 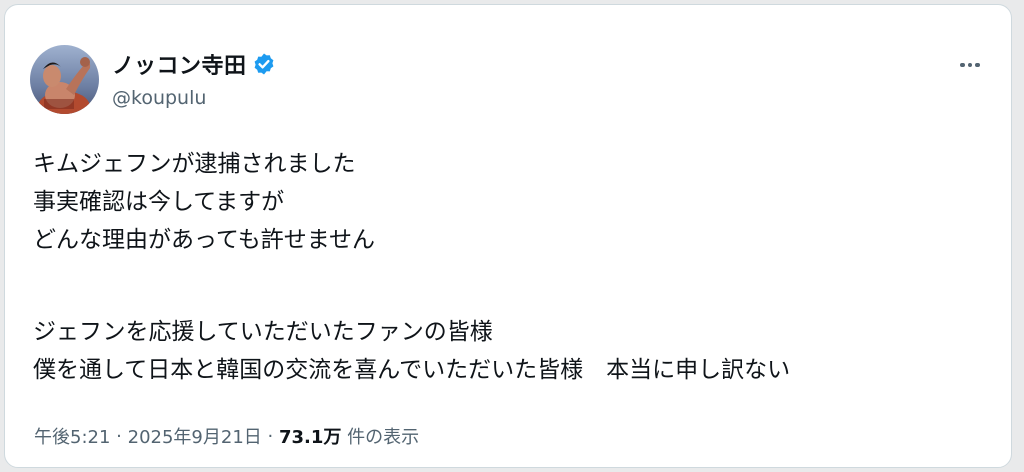 What do you see at coordinates (310, 437) in the screenshot?
I see `views-count: 73.1万` at bounding box center [310, 437].